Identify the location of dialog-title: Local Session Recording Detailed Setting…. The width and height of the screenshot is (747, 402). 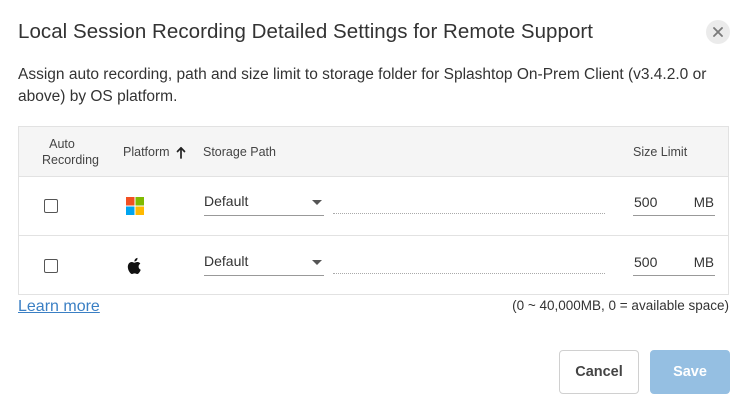
(306, 31).